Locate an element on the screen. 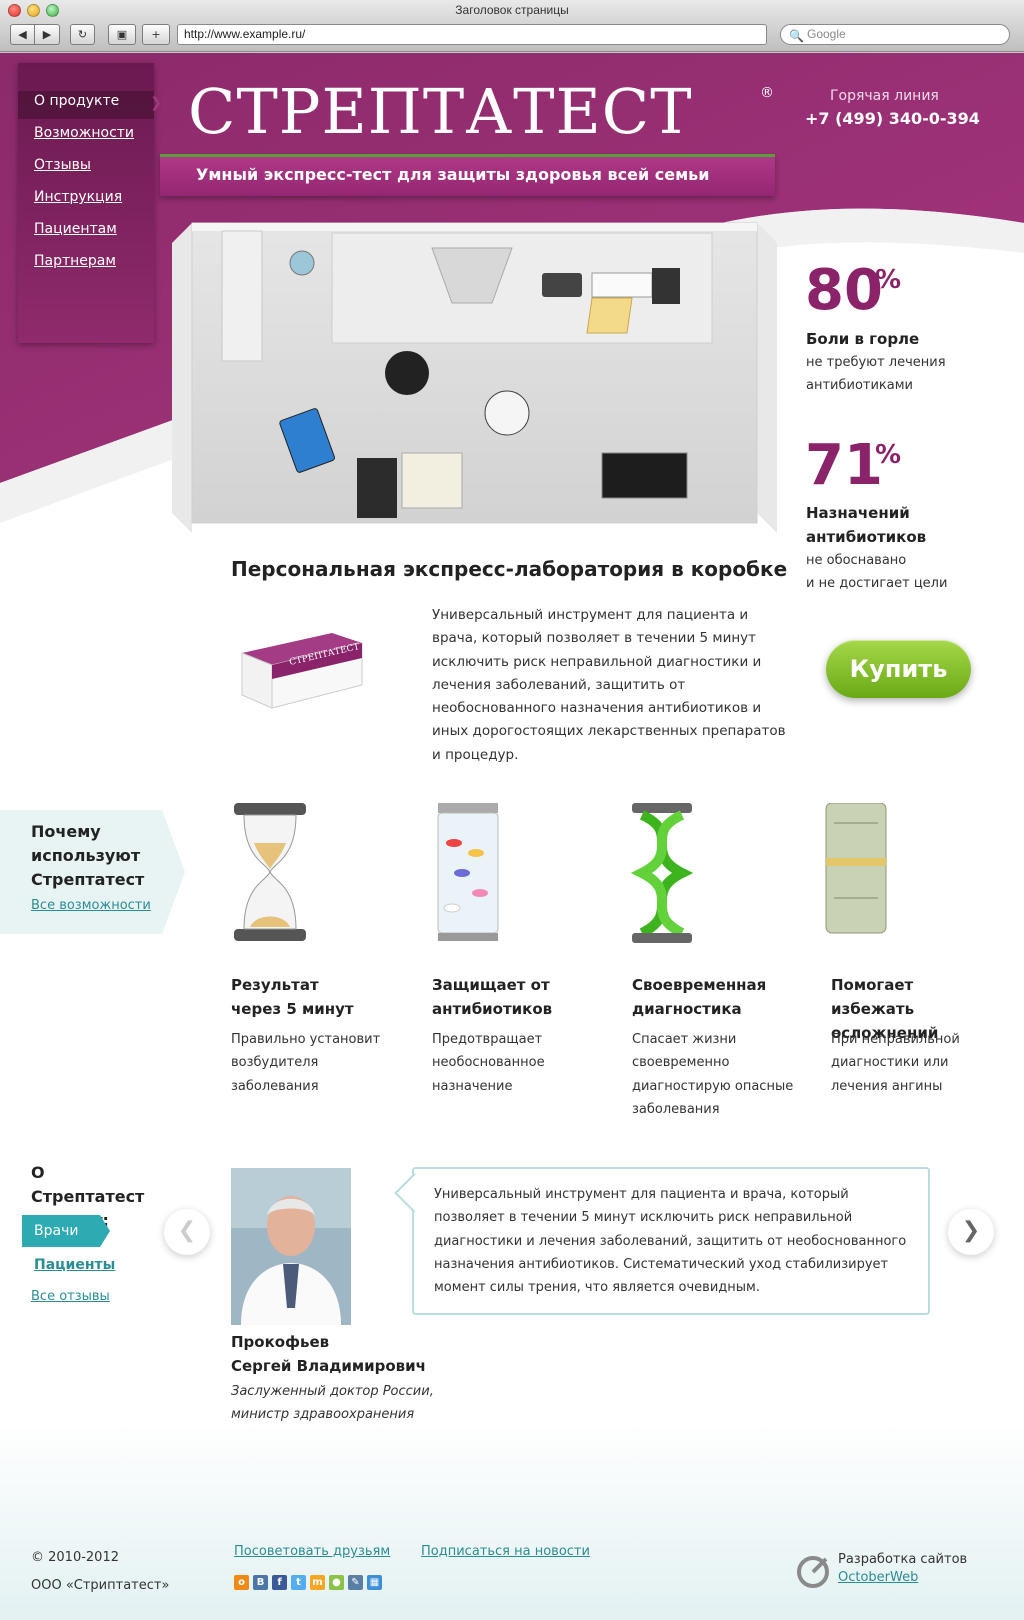 This screenshot has height=1620, width=1024. hotline-phone: +7 (499) 340-0-394 is located at coordinates (892, 118).